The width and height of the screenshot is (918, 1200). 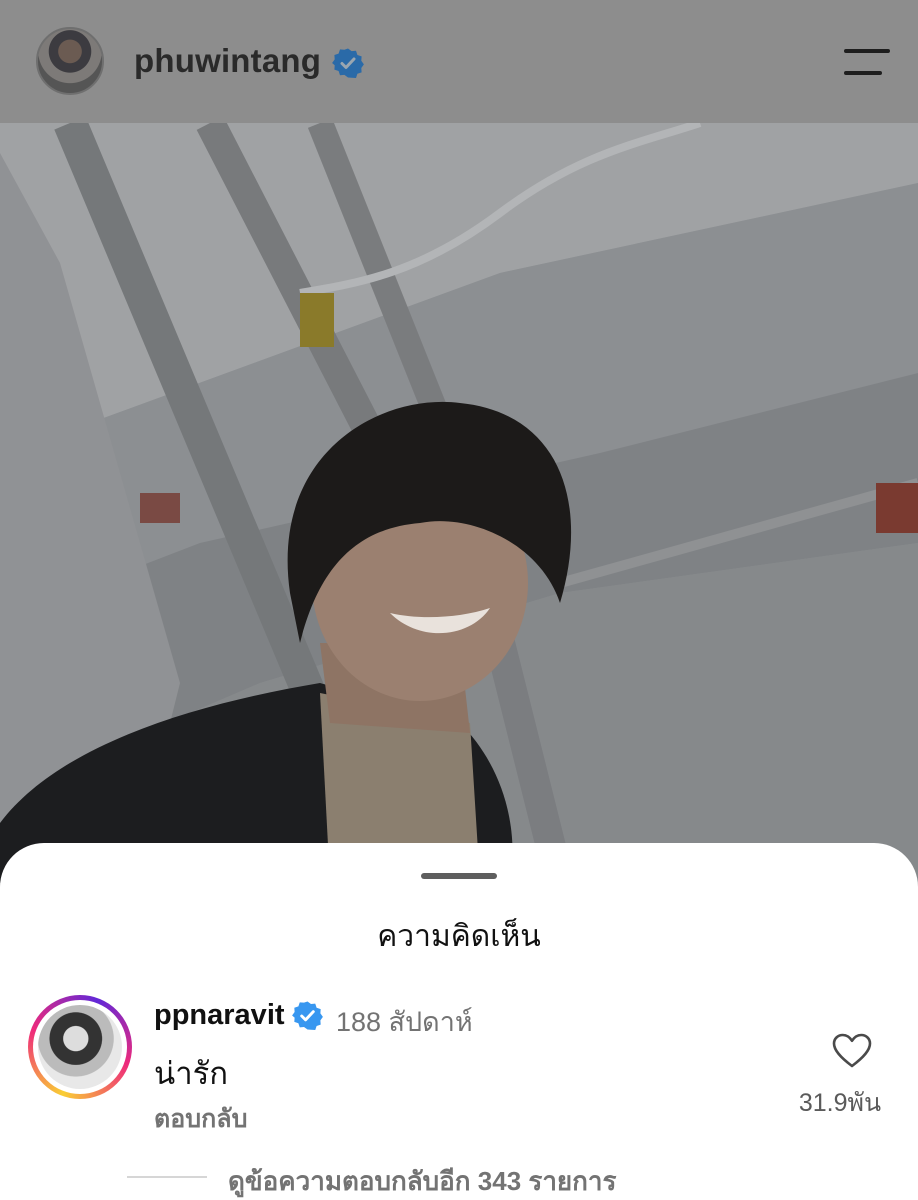 What do you see at coordinates (422, 1180) in the screenshot?
I see `view-replies-button: ดูข้อความตอบกลับอีก 343 รายการ` at bounding box center [422, 1180].